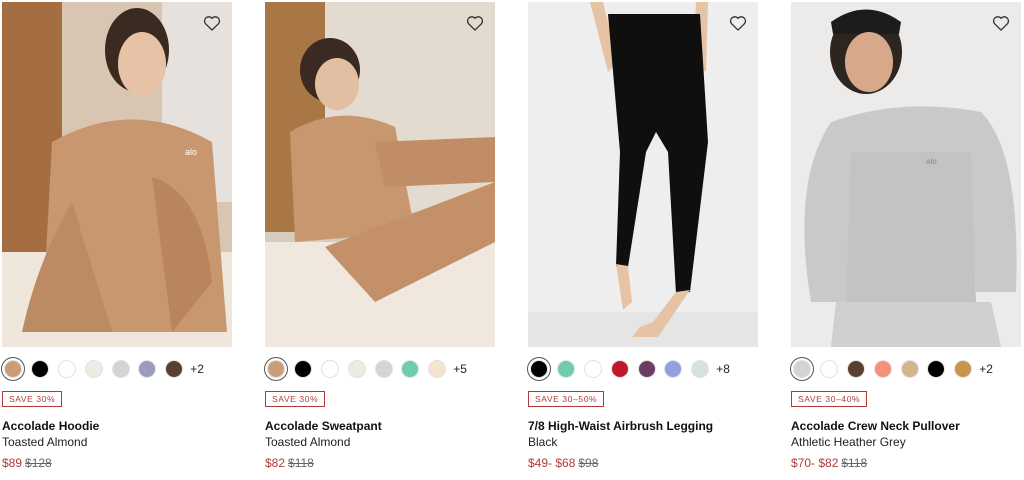 This screenshot has width=1024, height=480. What do you see at coordinates (38, 463) in the screenshot?
I see `original-price: $128` at bounding box center [38, 463].